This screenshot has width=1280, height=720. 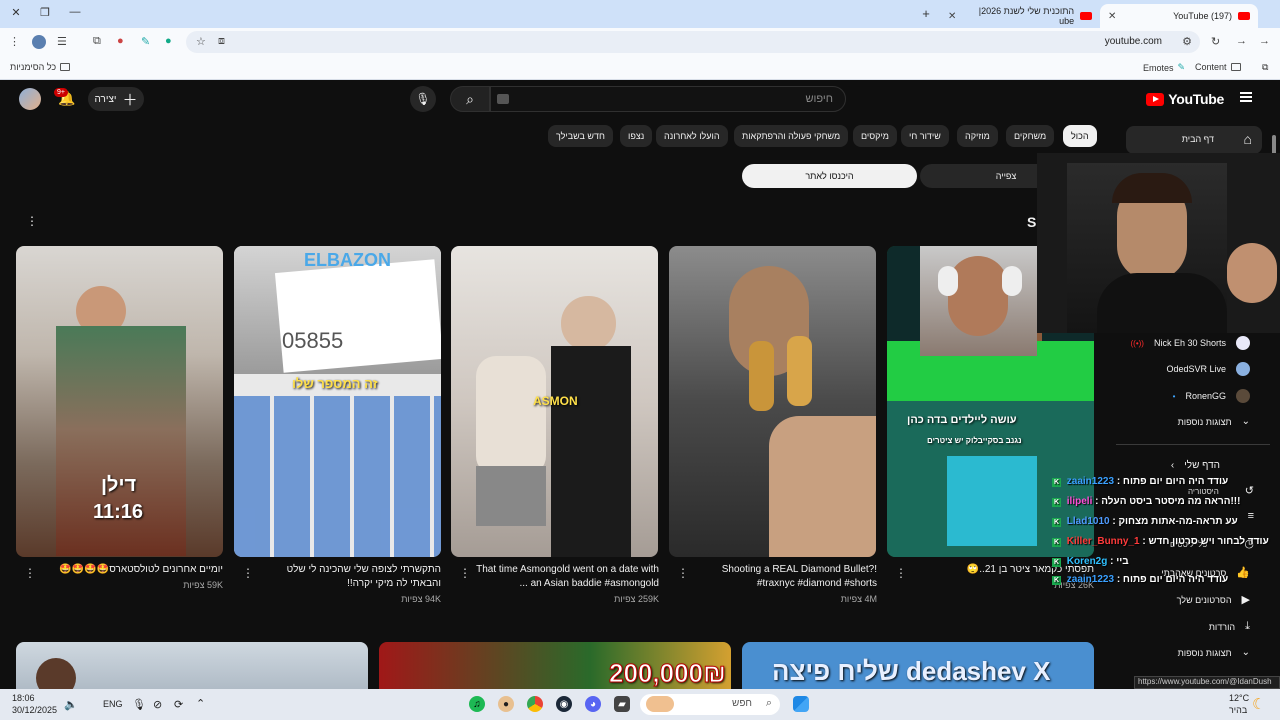 I want to click on mic-tray-icon: 🎙, so click(x=139, y=704).